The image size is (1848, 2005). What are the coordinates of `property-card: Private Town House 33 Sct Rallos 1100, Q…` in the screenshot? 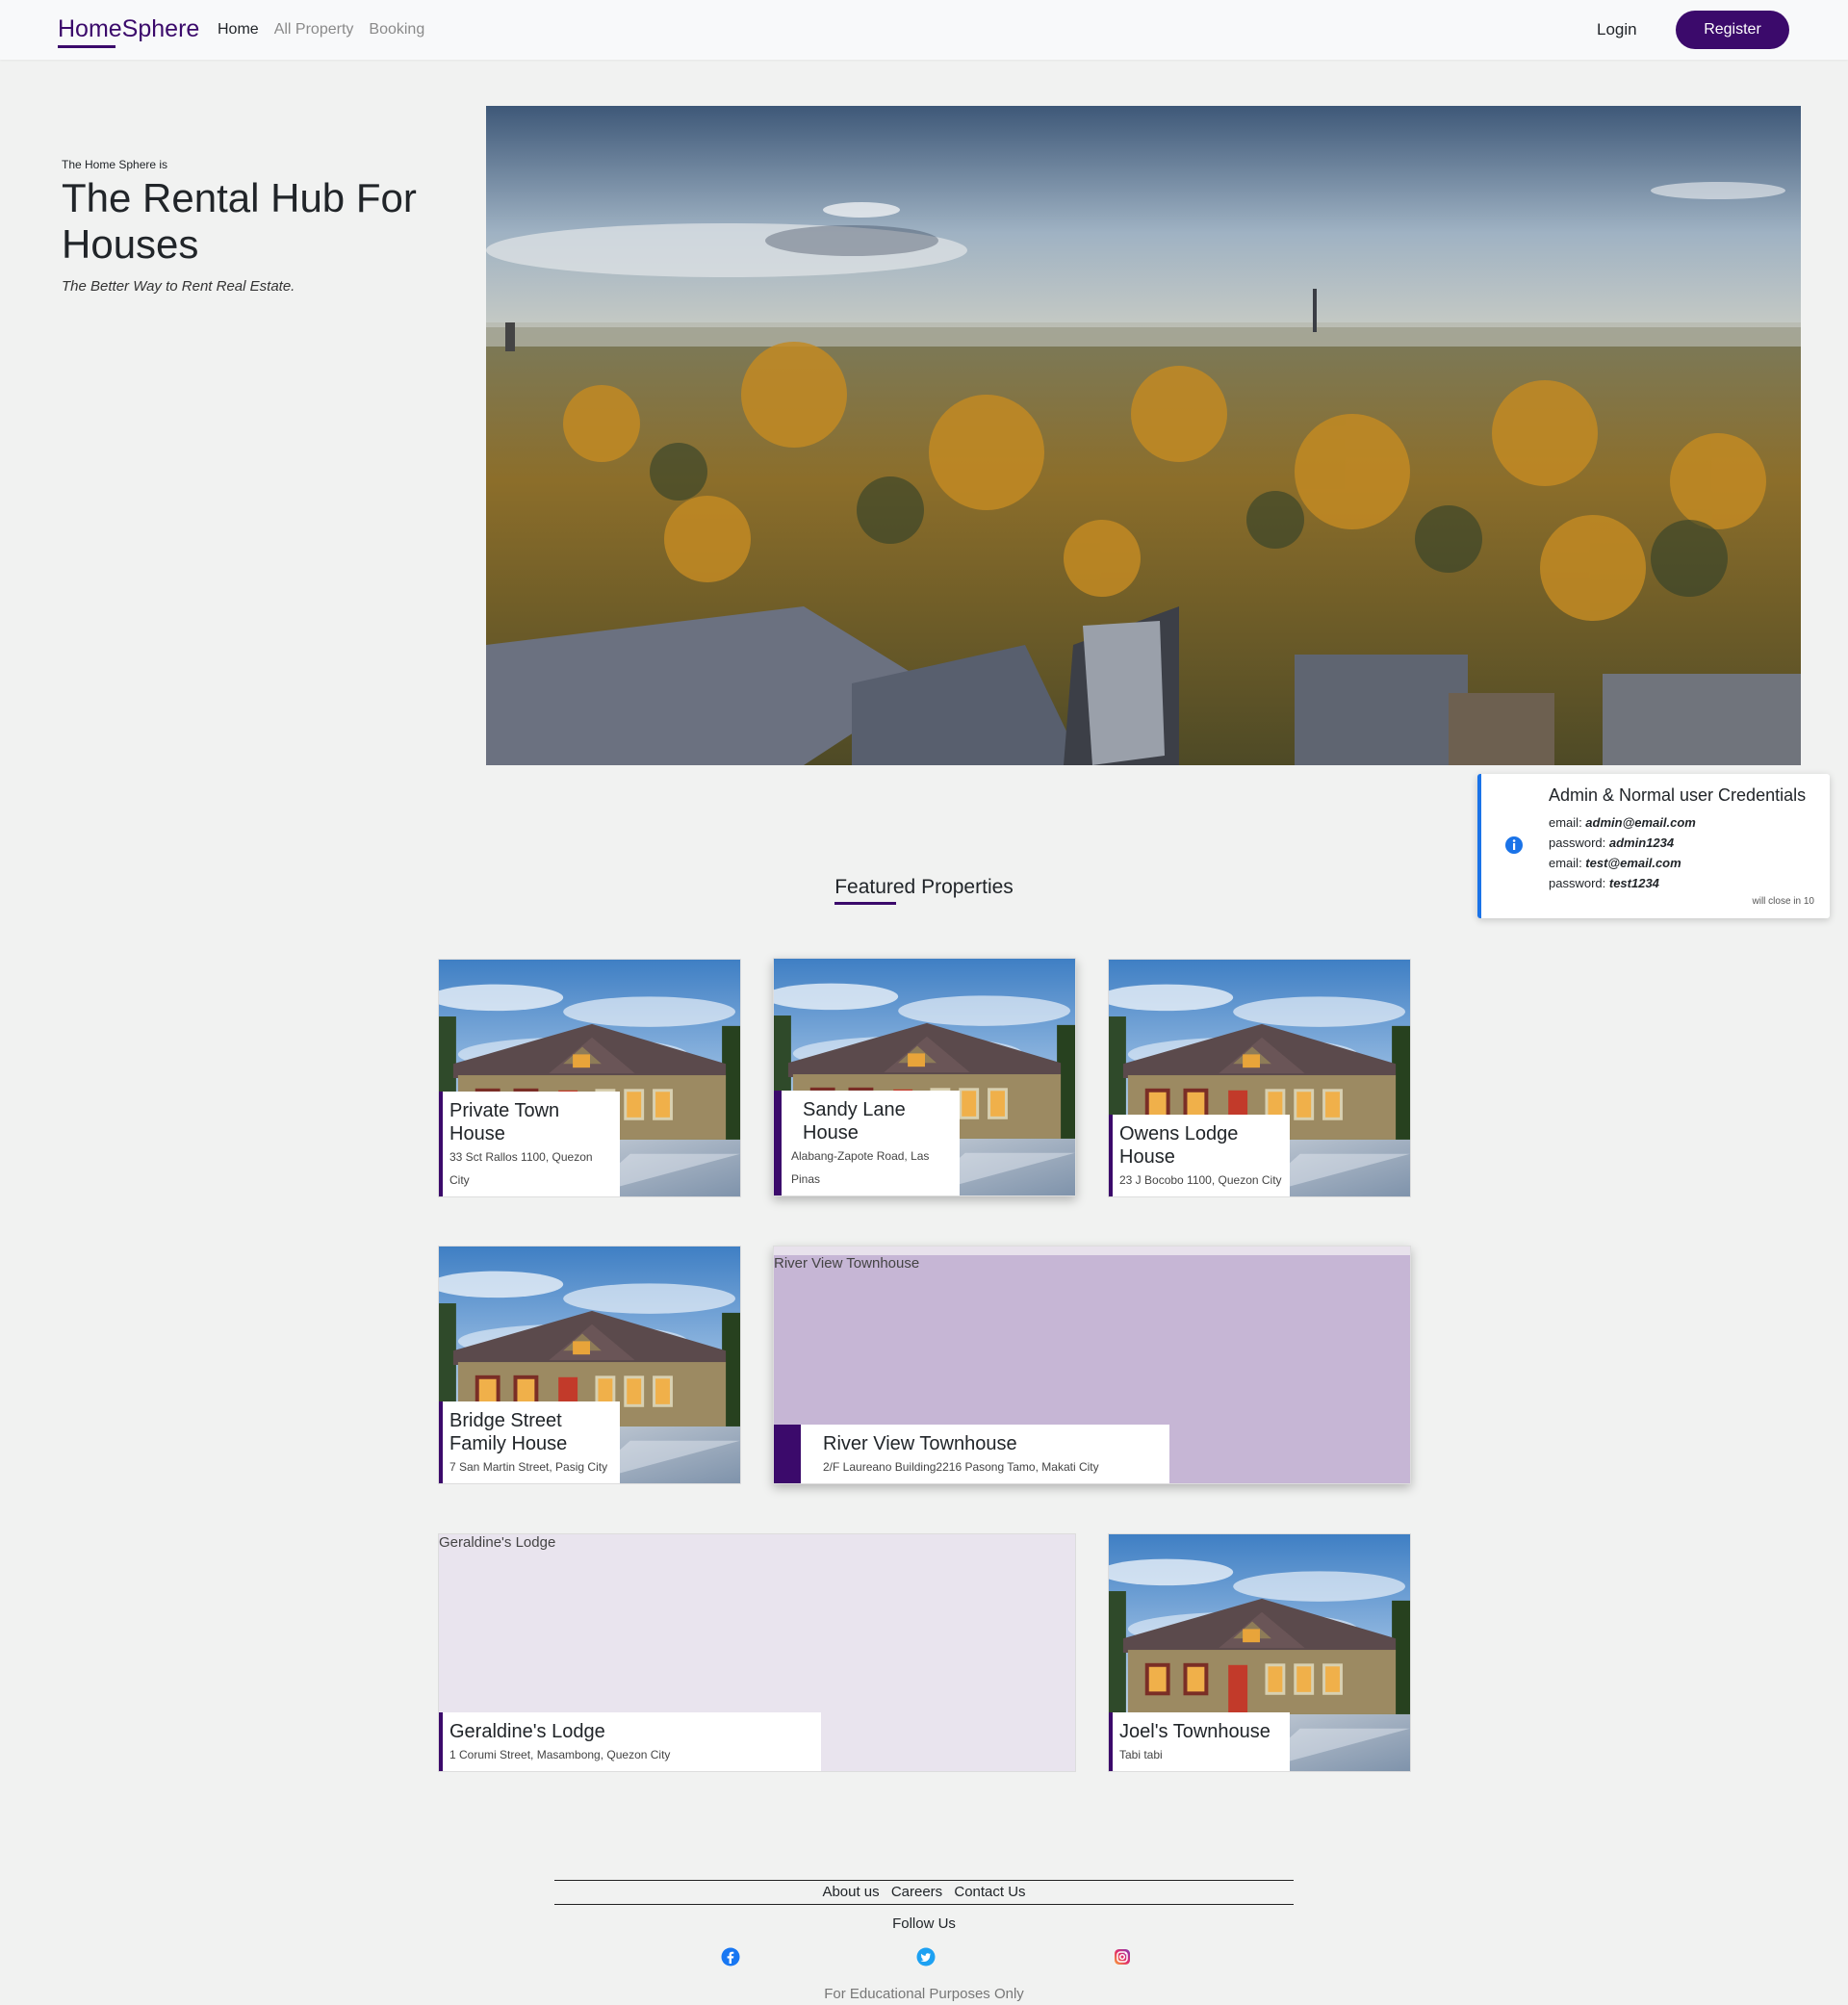 It's located at (589, 1078).